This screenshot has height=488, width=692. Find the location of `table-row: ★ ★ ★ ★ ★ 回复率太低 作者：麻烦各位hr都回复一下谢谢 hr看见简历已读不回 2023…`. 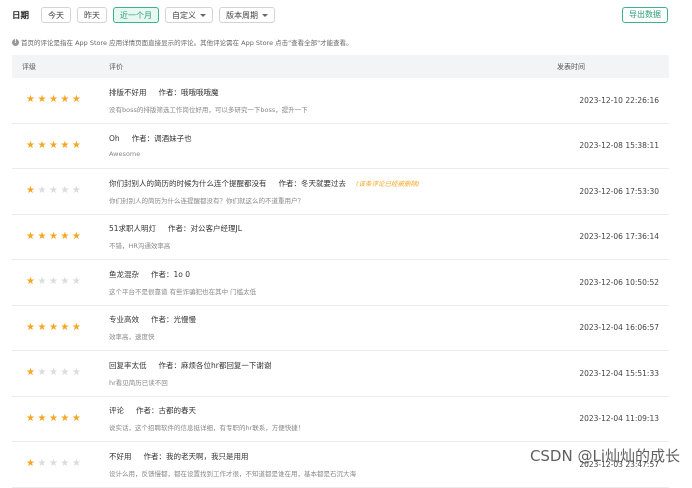

table-row: ★ ★ ★ ★ ★ 回复率太低 作者：麻烦各位hr都回复一下谢谢 hr看见简历已读不回 2023… is located at coordinates (340, 374).